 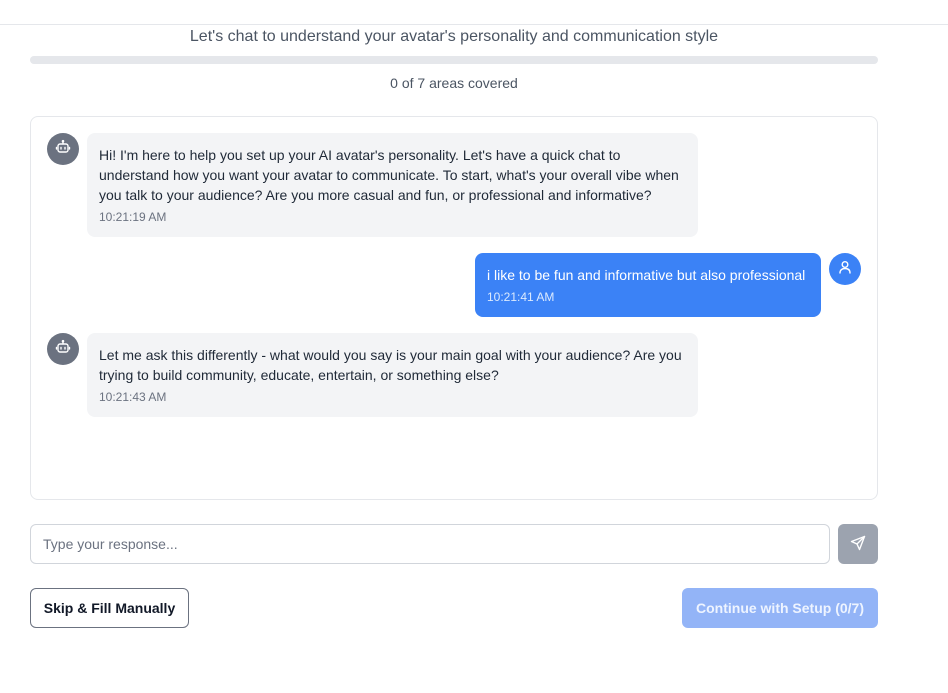 I want to click on user-avatar, so click(x=845, y=269).